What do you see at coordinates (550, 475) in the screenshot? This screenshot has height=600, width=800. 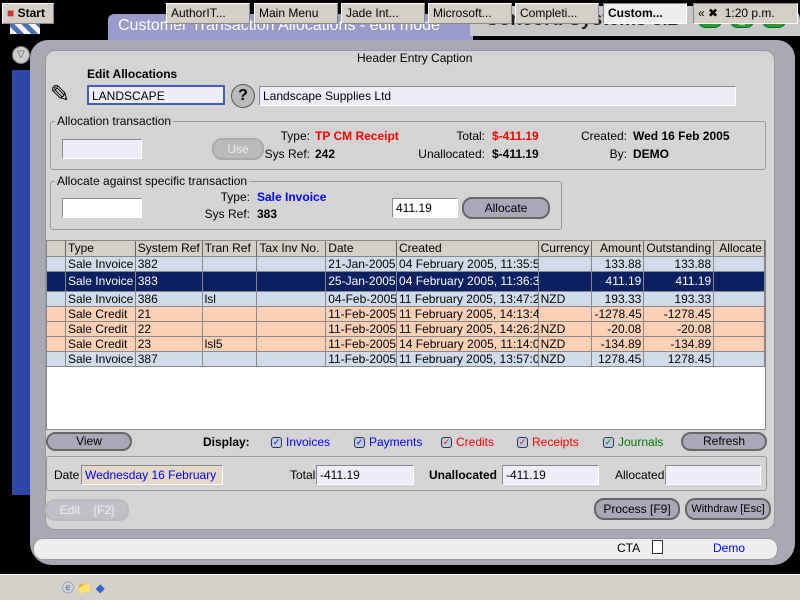 I see `unallocated-field: -411.19` at bounding box center [550, 475].